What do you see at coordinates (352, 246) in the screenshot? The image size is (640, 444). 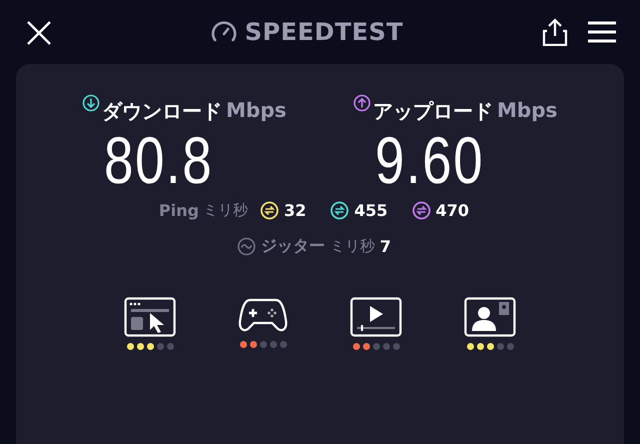 I see `jitter-unit: ミリ秒` at bounding box center [352, 246].